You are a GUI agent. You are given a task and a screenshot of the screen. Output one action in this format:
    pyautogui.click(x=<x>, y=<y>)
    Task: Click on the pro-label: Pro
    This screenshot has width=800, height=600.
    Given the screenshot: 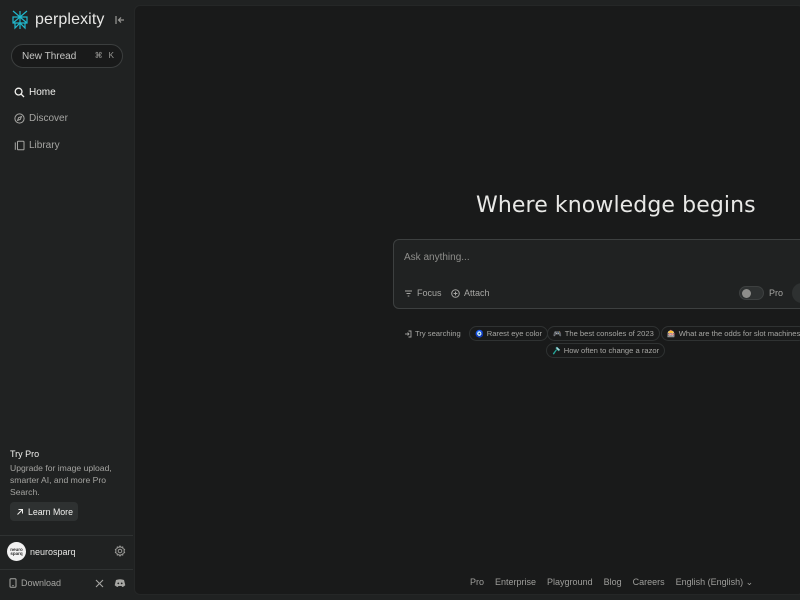 What is the action you would take?
    pyautogui.click(x=776, y=293)
    